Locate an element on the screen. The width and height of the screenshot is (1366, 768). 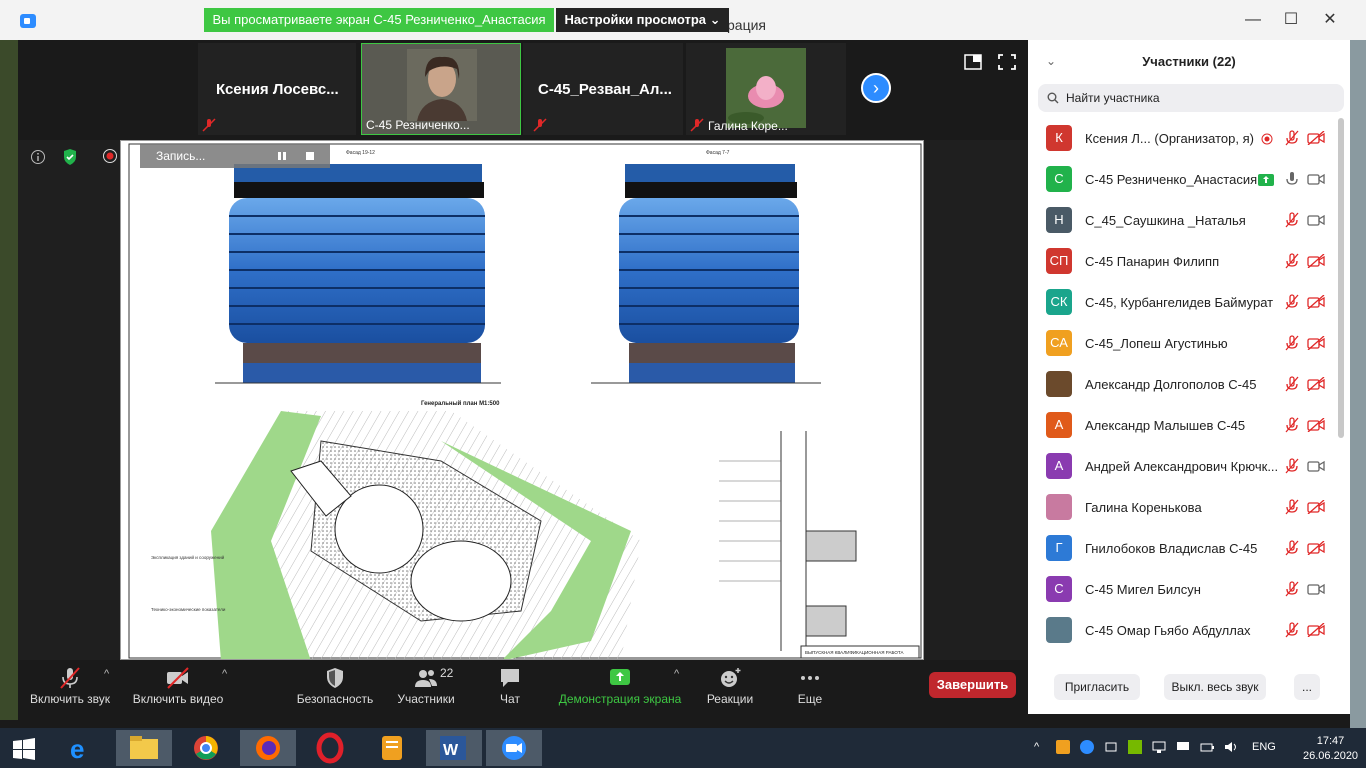
participant-row: Г Гнилобоков Владислав С-45 is located at coordinates (1183, 548).